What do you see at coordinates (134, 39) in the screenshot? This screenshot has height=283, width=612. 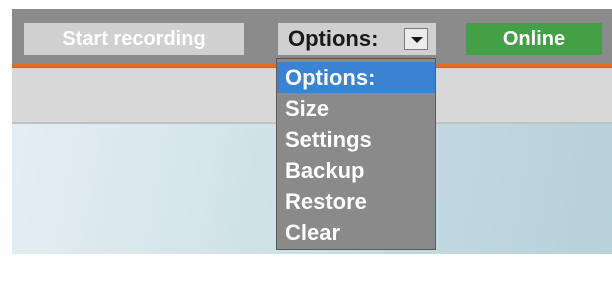 I see `start-recording-button: Start recording` at bounding box center [134, 39].